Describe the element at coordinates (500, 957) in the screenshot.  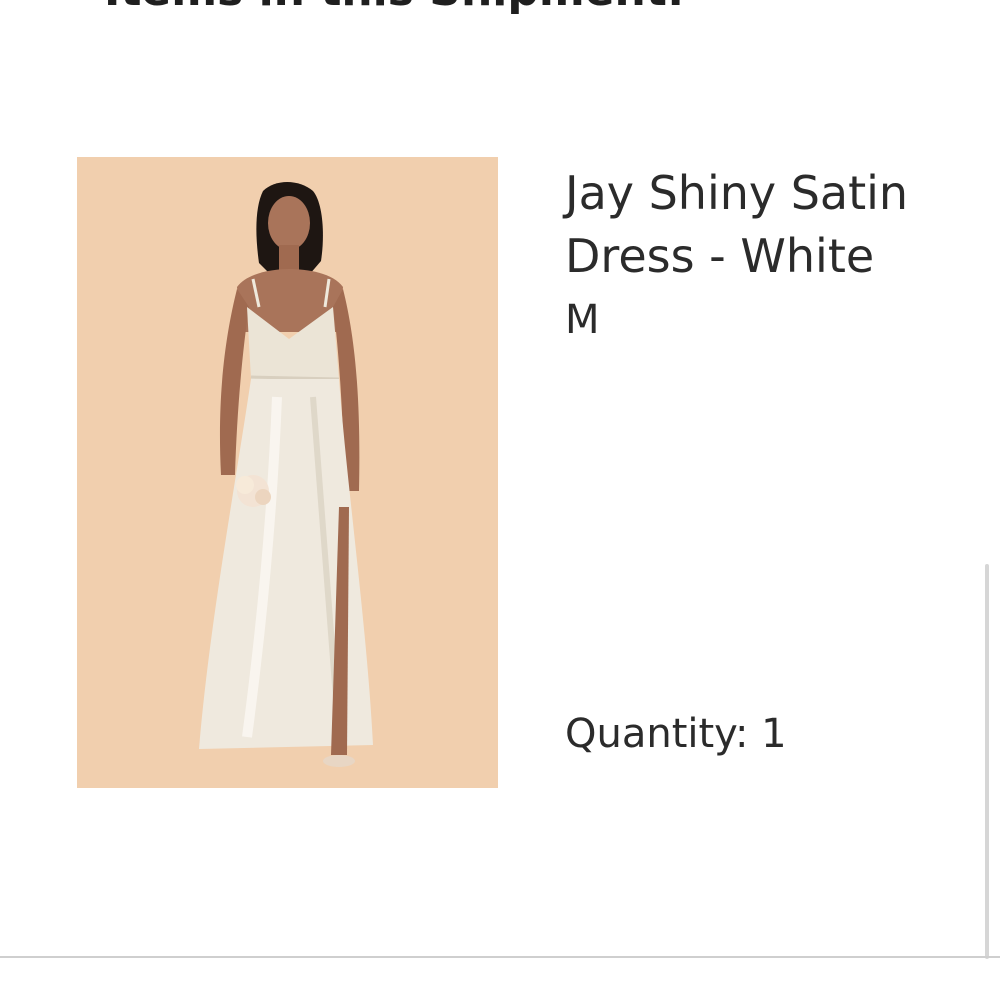
I see `divider` at that location.